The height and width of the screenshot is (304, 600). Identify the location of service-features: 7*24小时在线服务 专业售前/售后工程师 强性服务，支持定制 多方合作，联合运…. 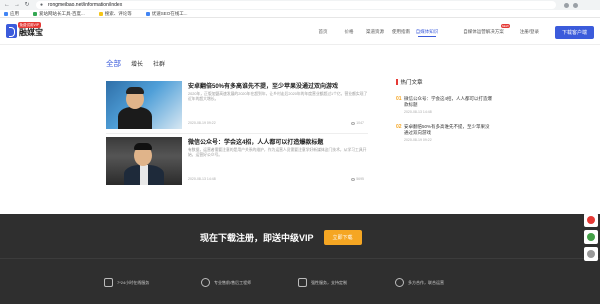
(298, 282).